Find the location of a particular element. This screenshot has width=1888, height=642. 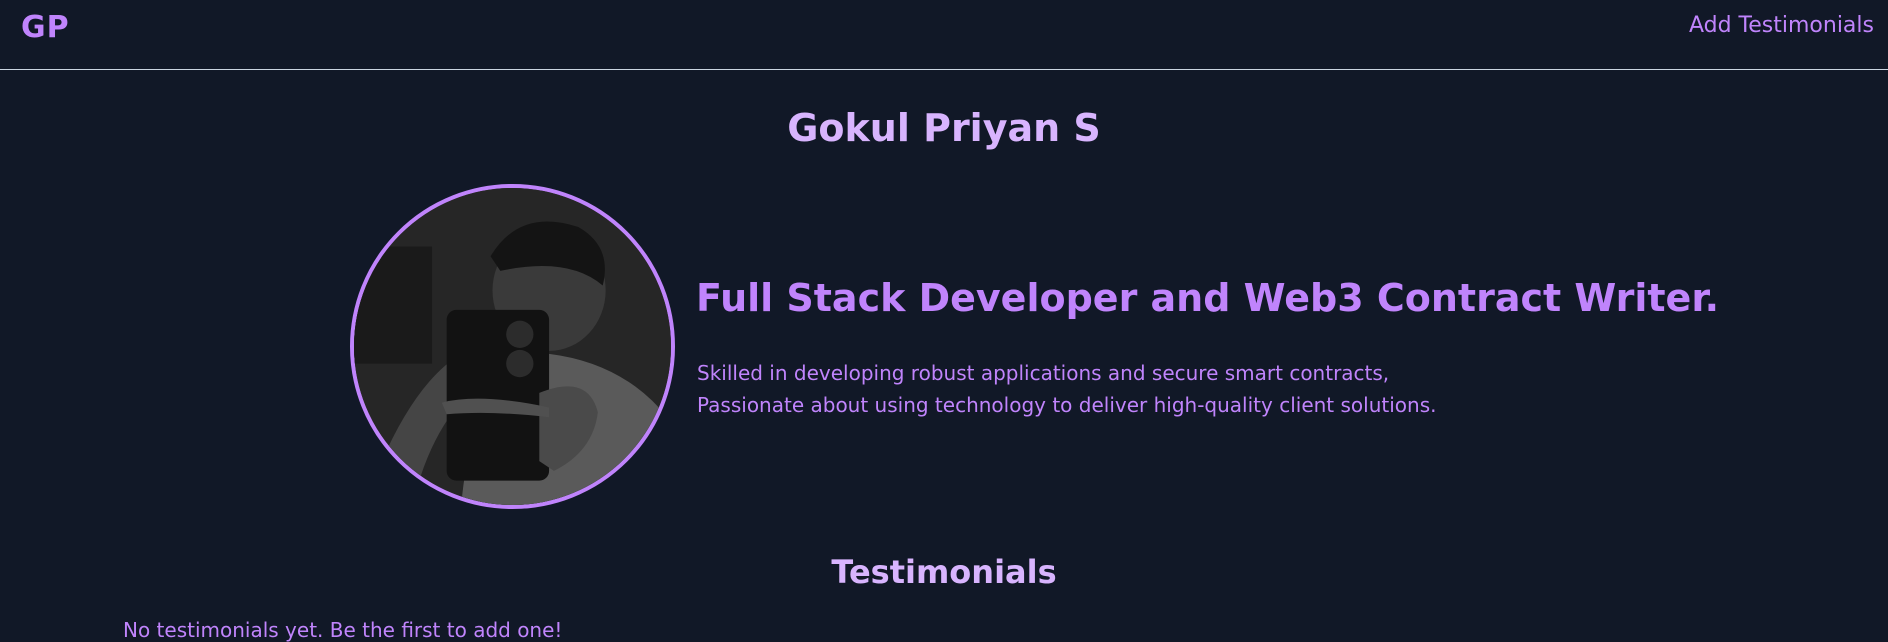

avatar is located at coordinates (512, 346).